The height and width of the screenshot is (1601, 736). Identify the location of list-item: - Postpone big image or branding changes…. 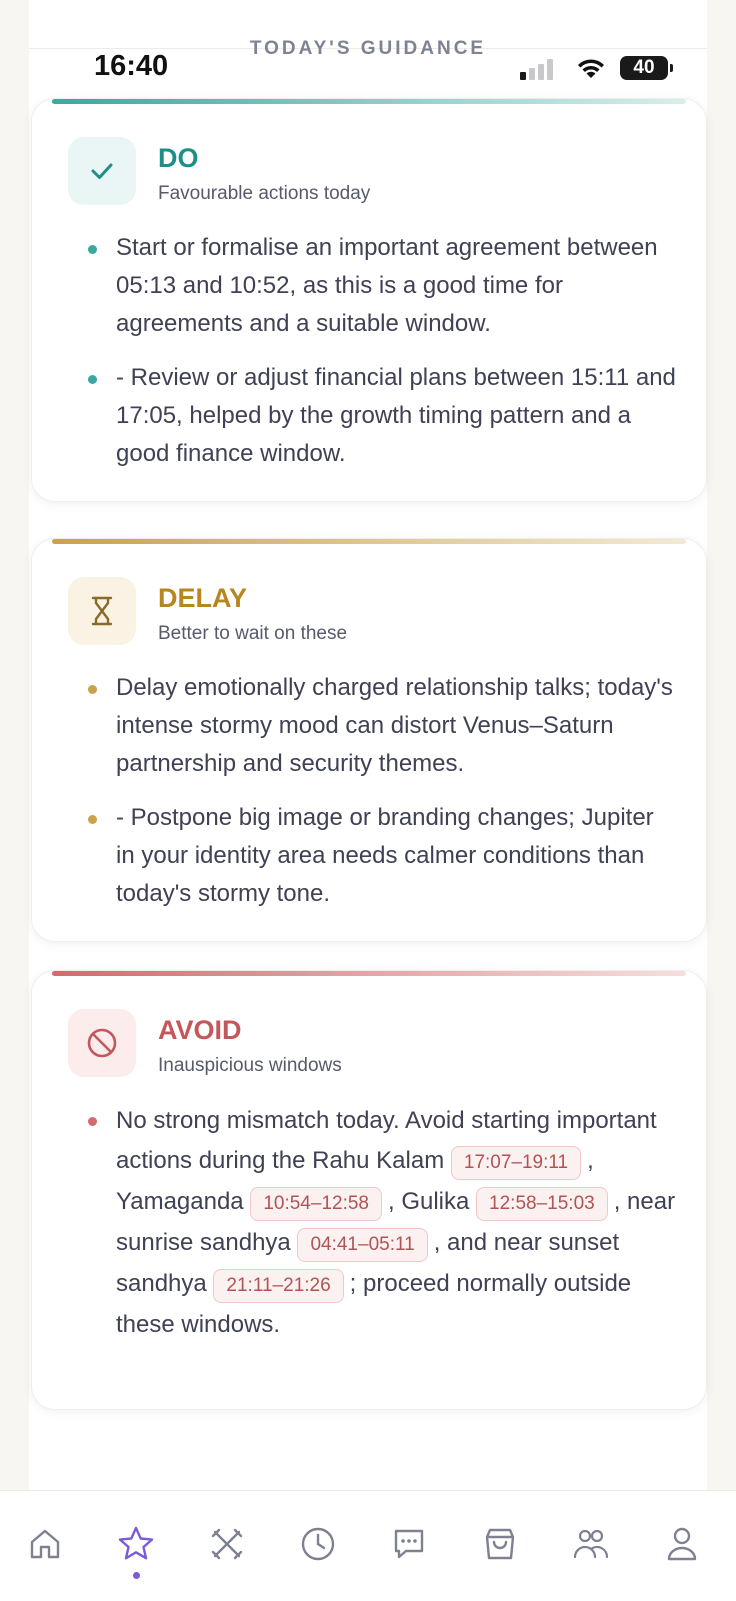
(380, 856).